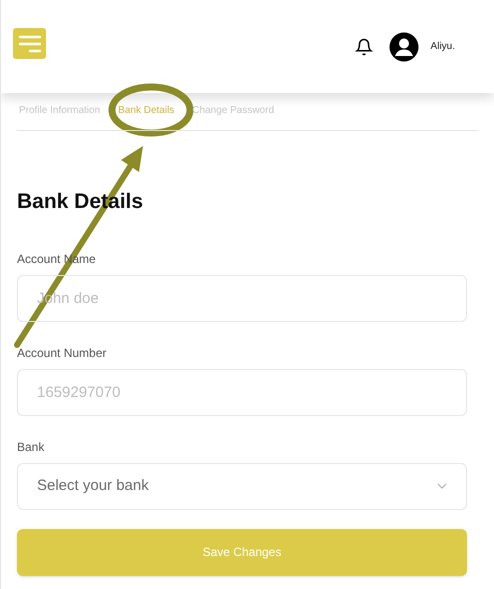  What do you see at coordinates (442, 46) in the screenshot?
I see `user-name: Aliyu.` at bounding box center [442, 46].